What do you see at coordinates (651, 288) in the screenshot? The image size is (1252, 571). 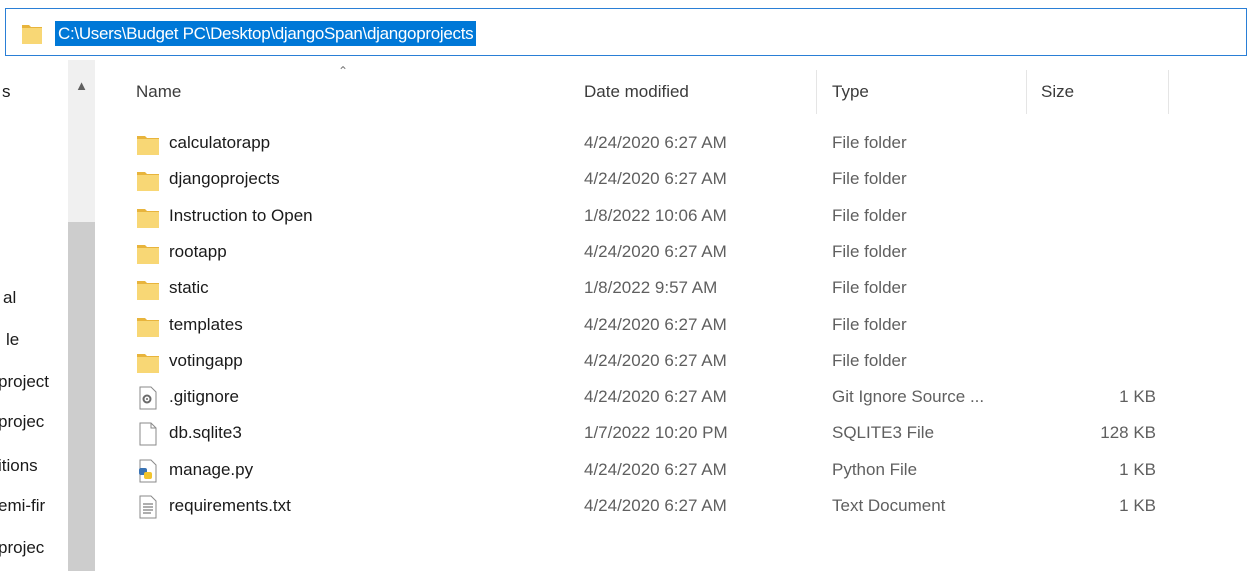 I see `file-date-modified: 1/8/2022 9:57 AM` at bounding box center [651, 288].